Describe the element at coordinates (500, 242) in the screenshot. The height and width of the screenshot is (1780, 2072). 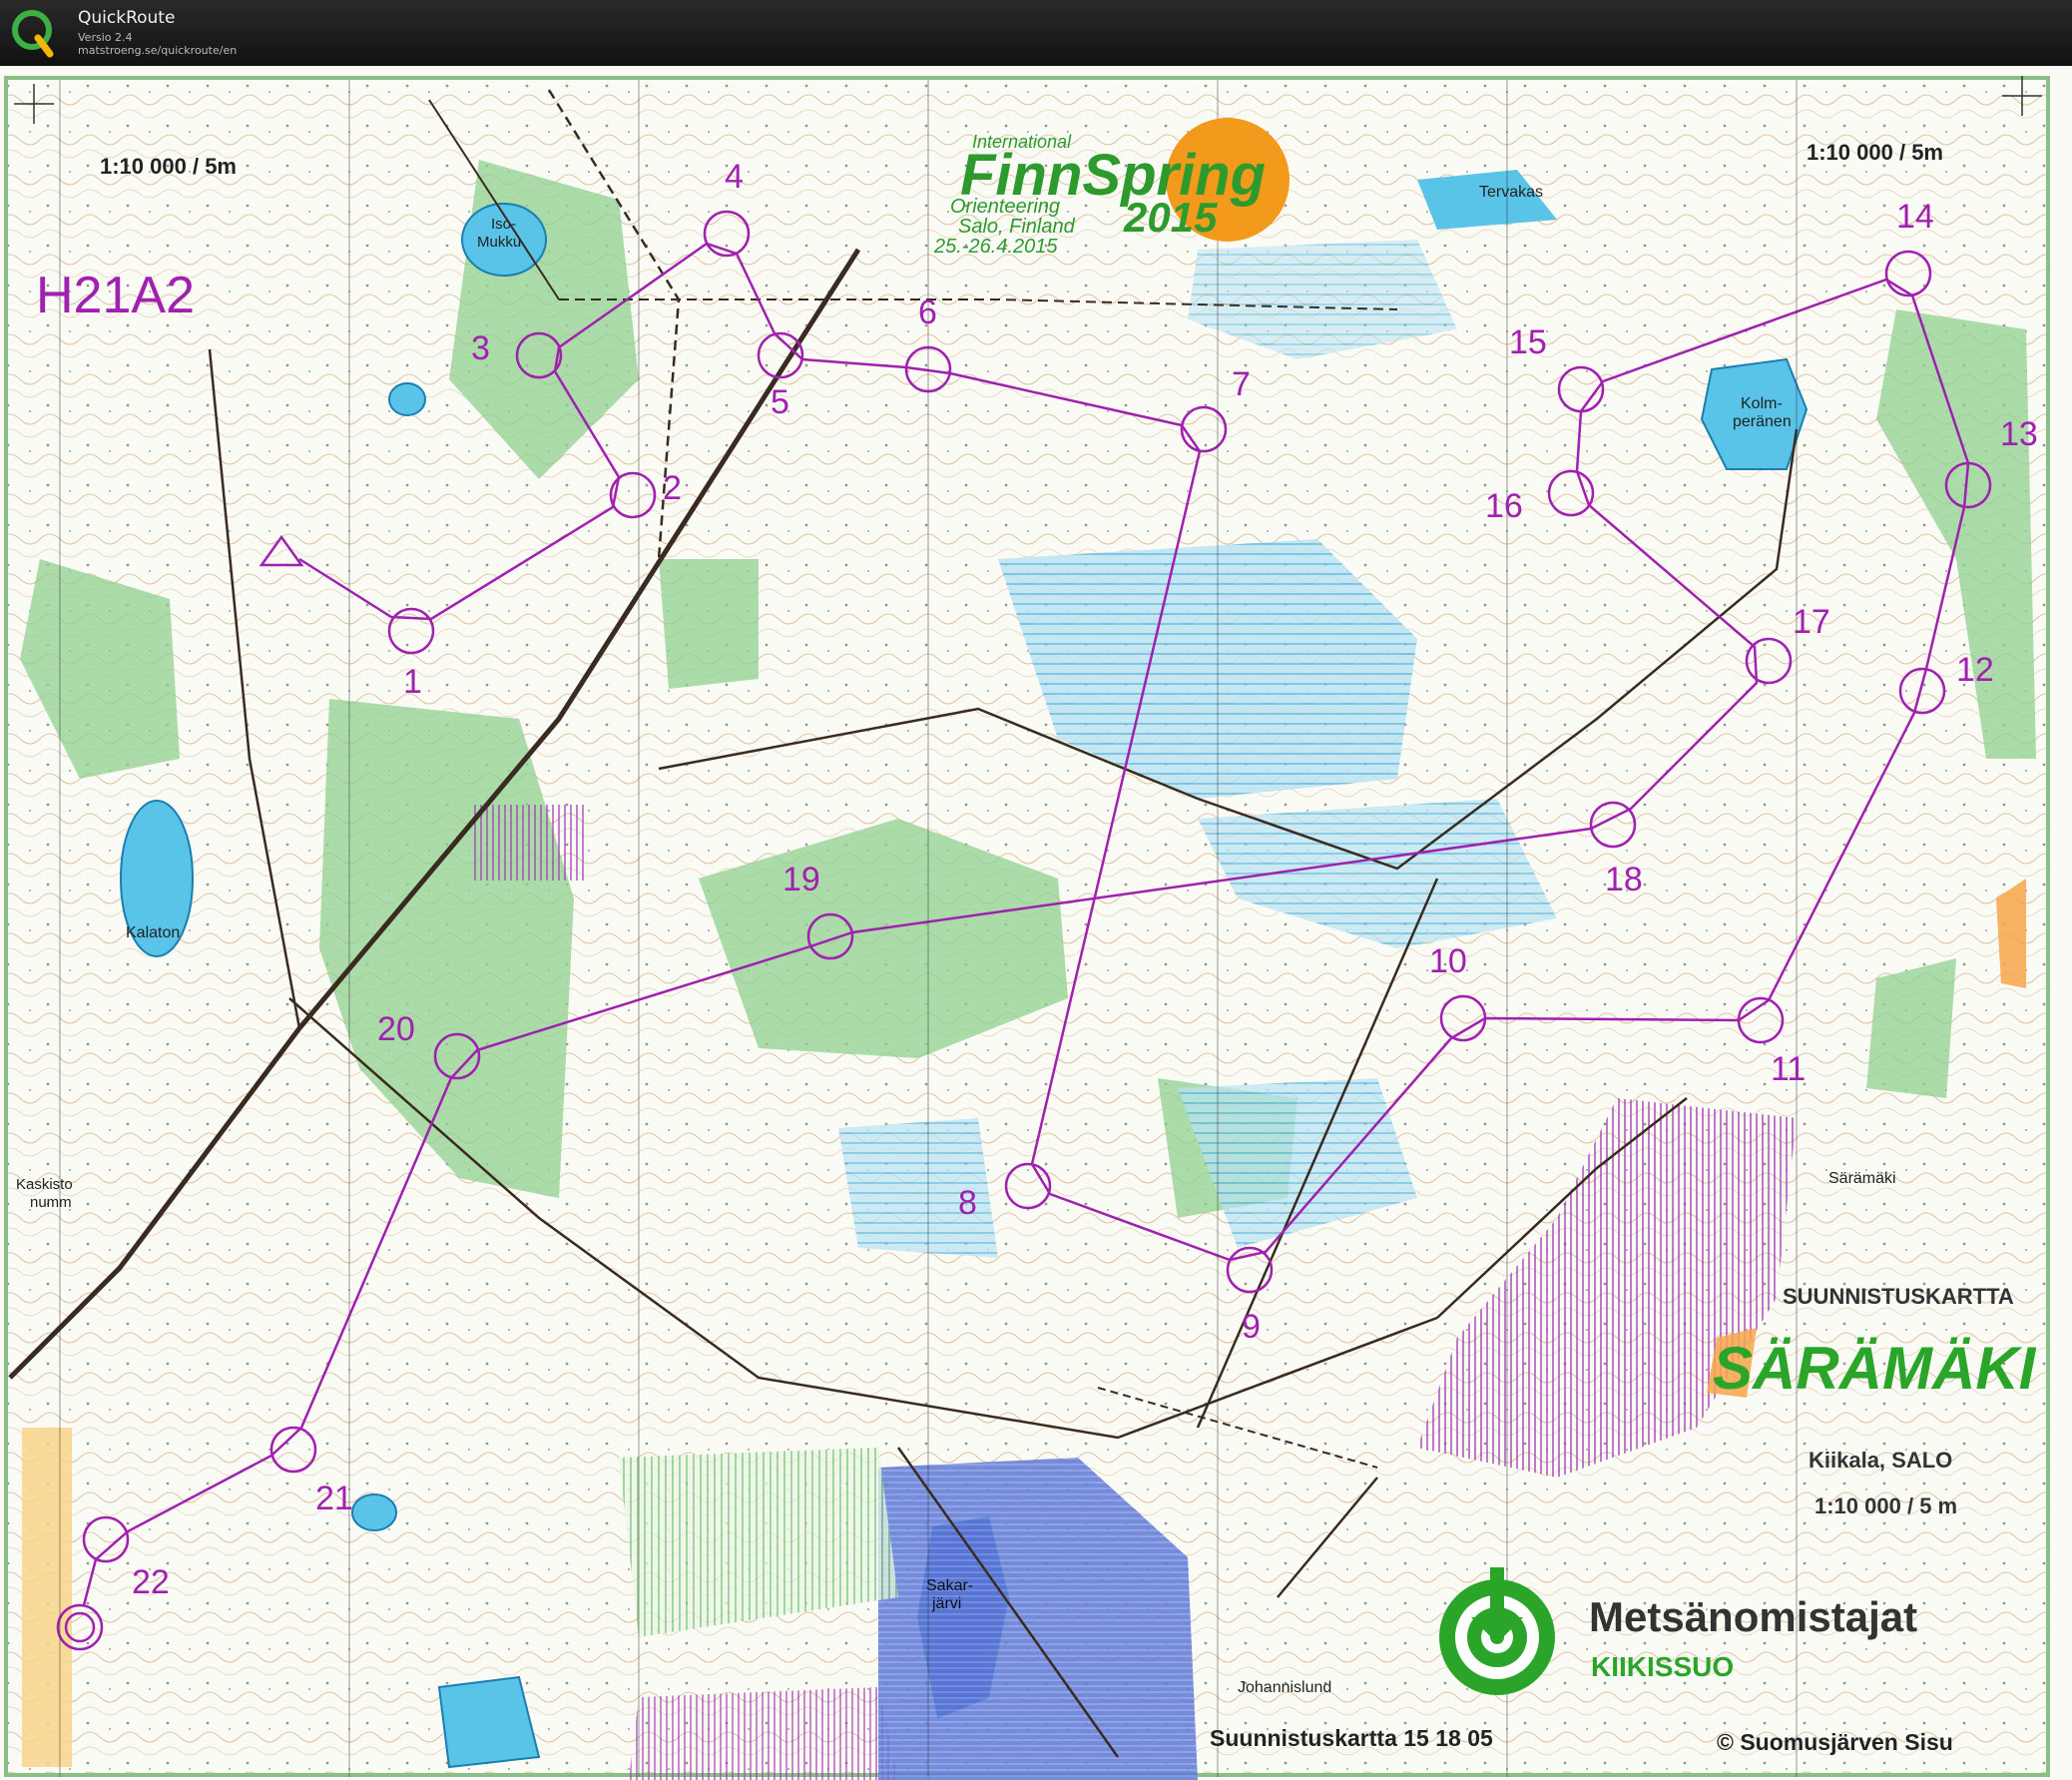
I see `place-iso-mukku-2: Mukku` at that location.